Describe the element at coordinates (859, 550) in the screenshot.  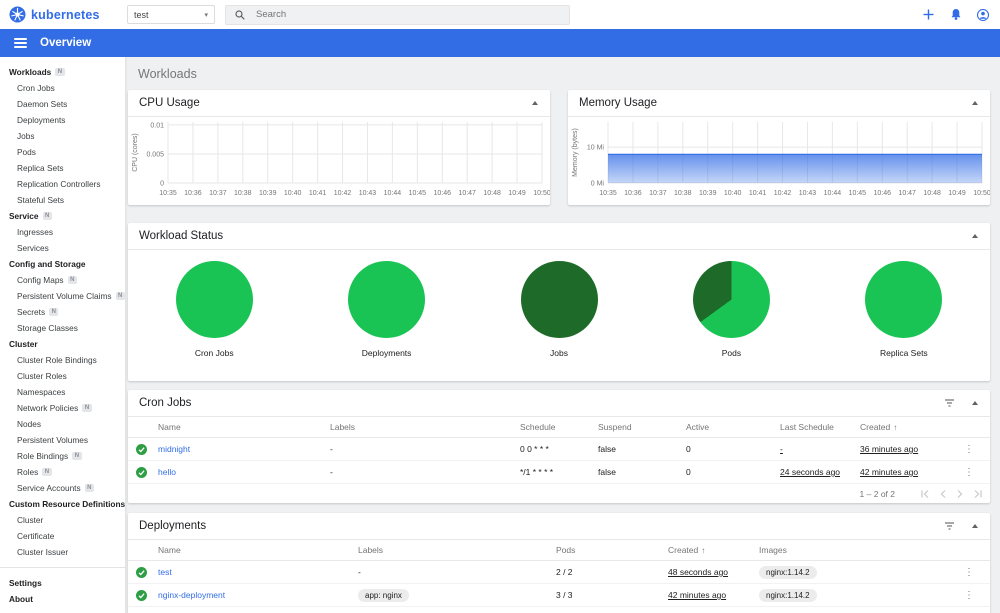
I see `column-header-images: Images` at that location.